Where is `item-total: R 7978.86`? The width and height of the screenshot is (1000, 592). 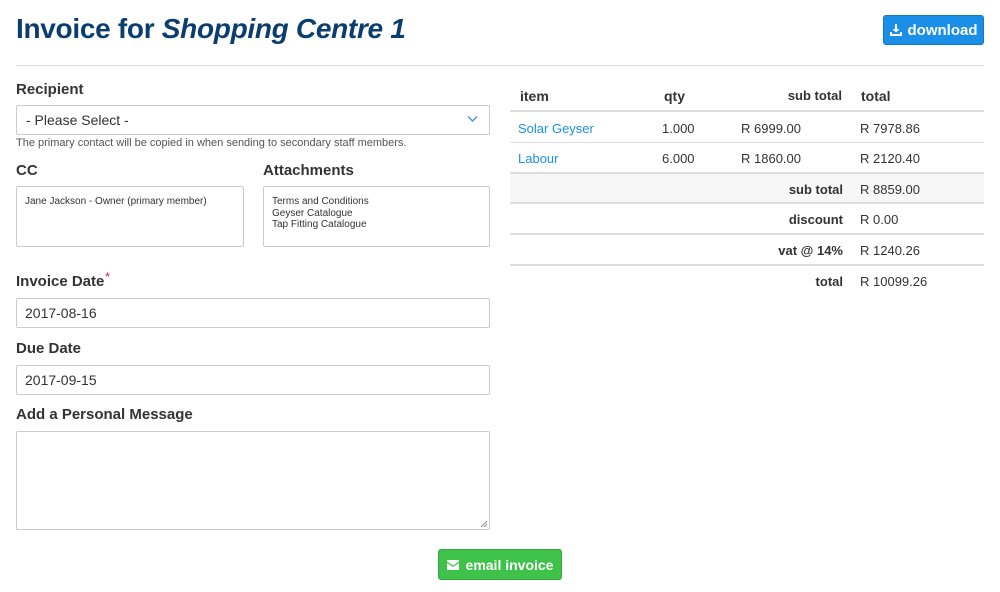 item-total: R 7978.86 is located at coordinates (890, 128).